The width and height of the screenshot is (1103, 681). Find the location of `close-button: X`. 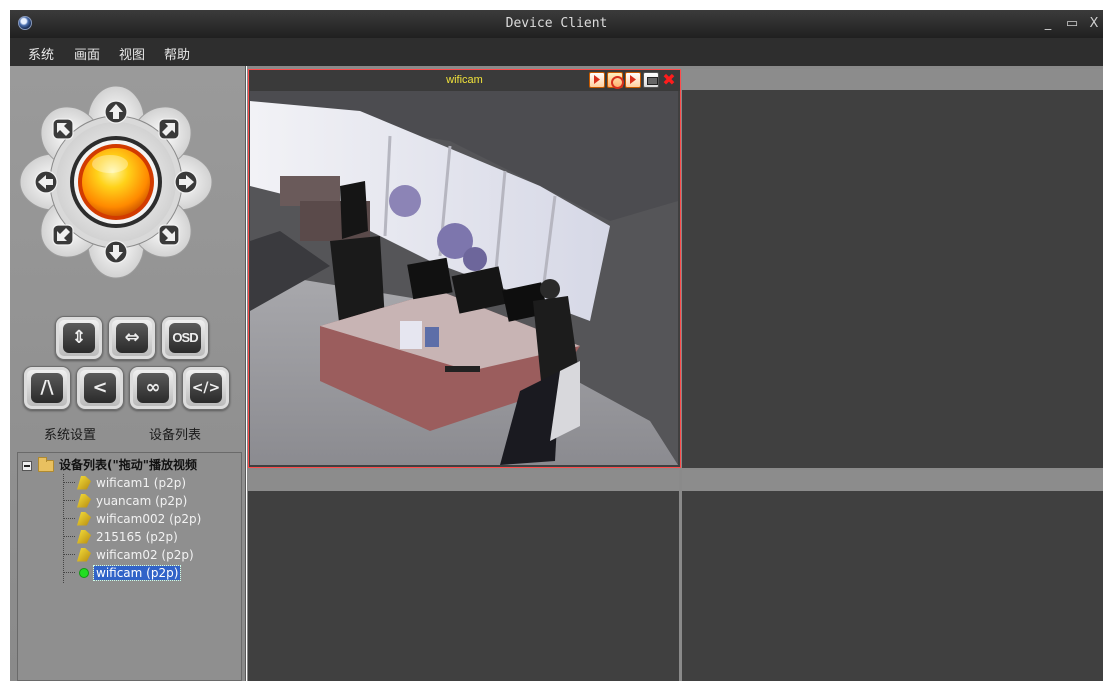

close-button: X is located at coordinates (1094, 24).